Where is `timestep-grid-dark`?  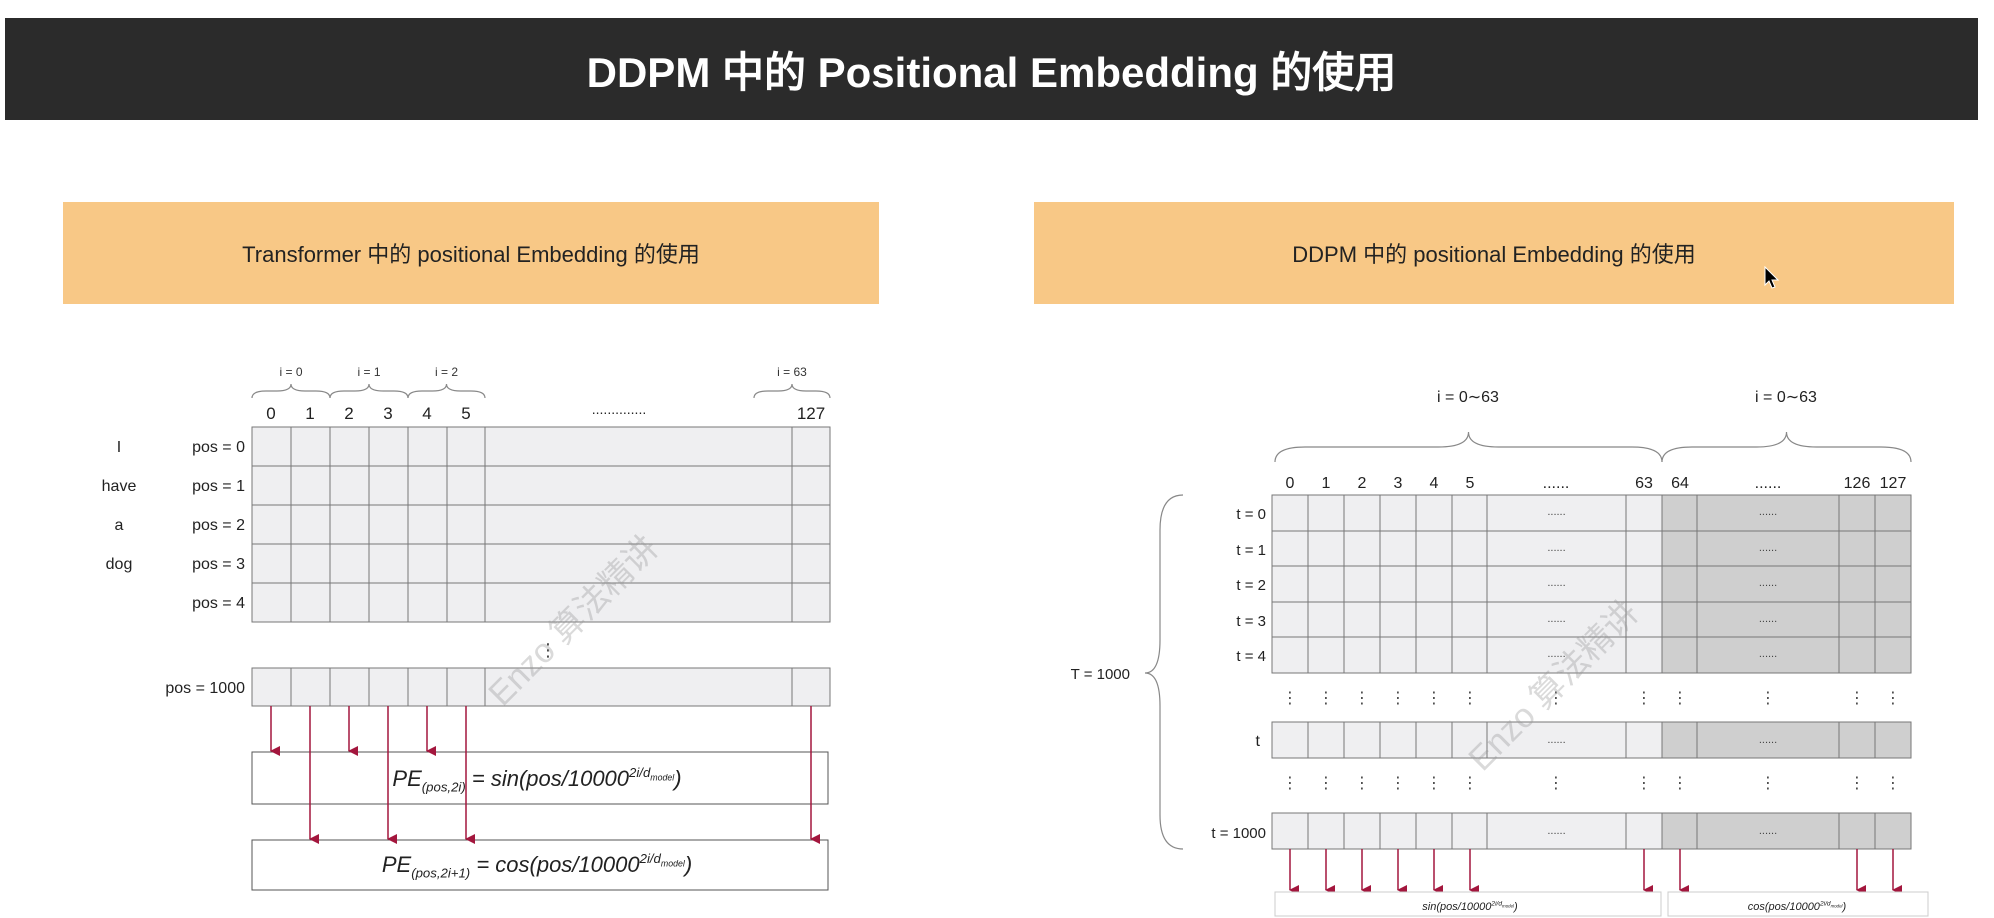
timestep-grid-dark is located at coordinates (1786, 584).